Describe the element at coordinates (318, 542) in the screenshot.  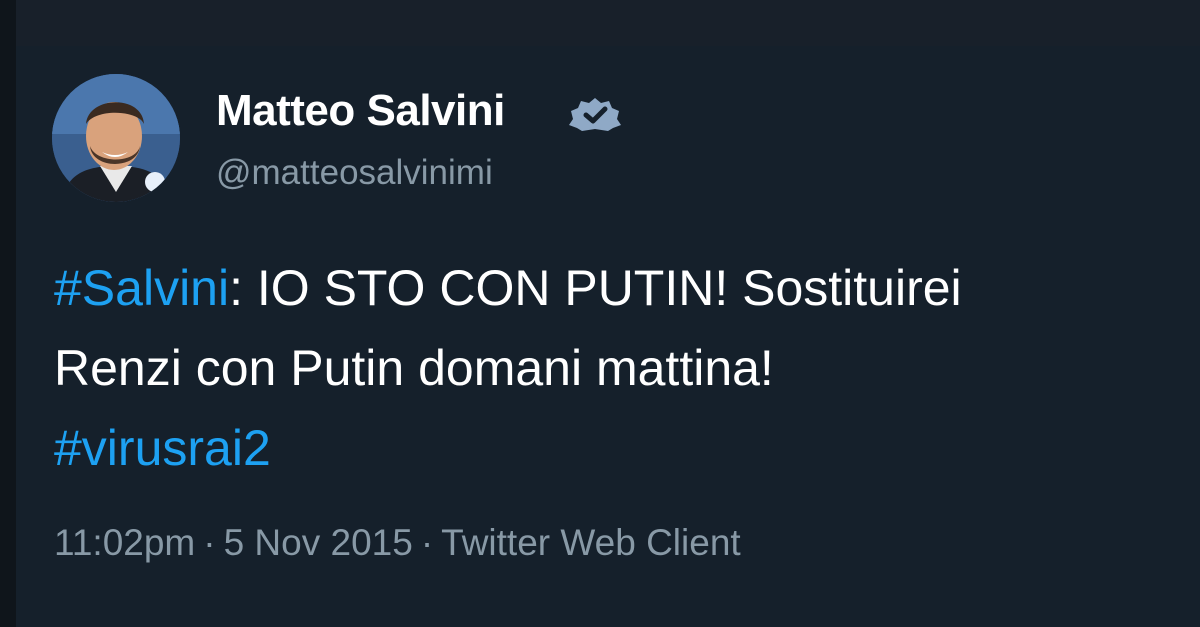
I see `tweet-date: 5 Nov 2015` at that location.